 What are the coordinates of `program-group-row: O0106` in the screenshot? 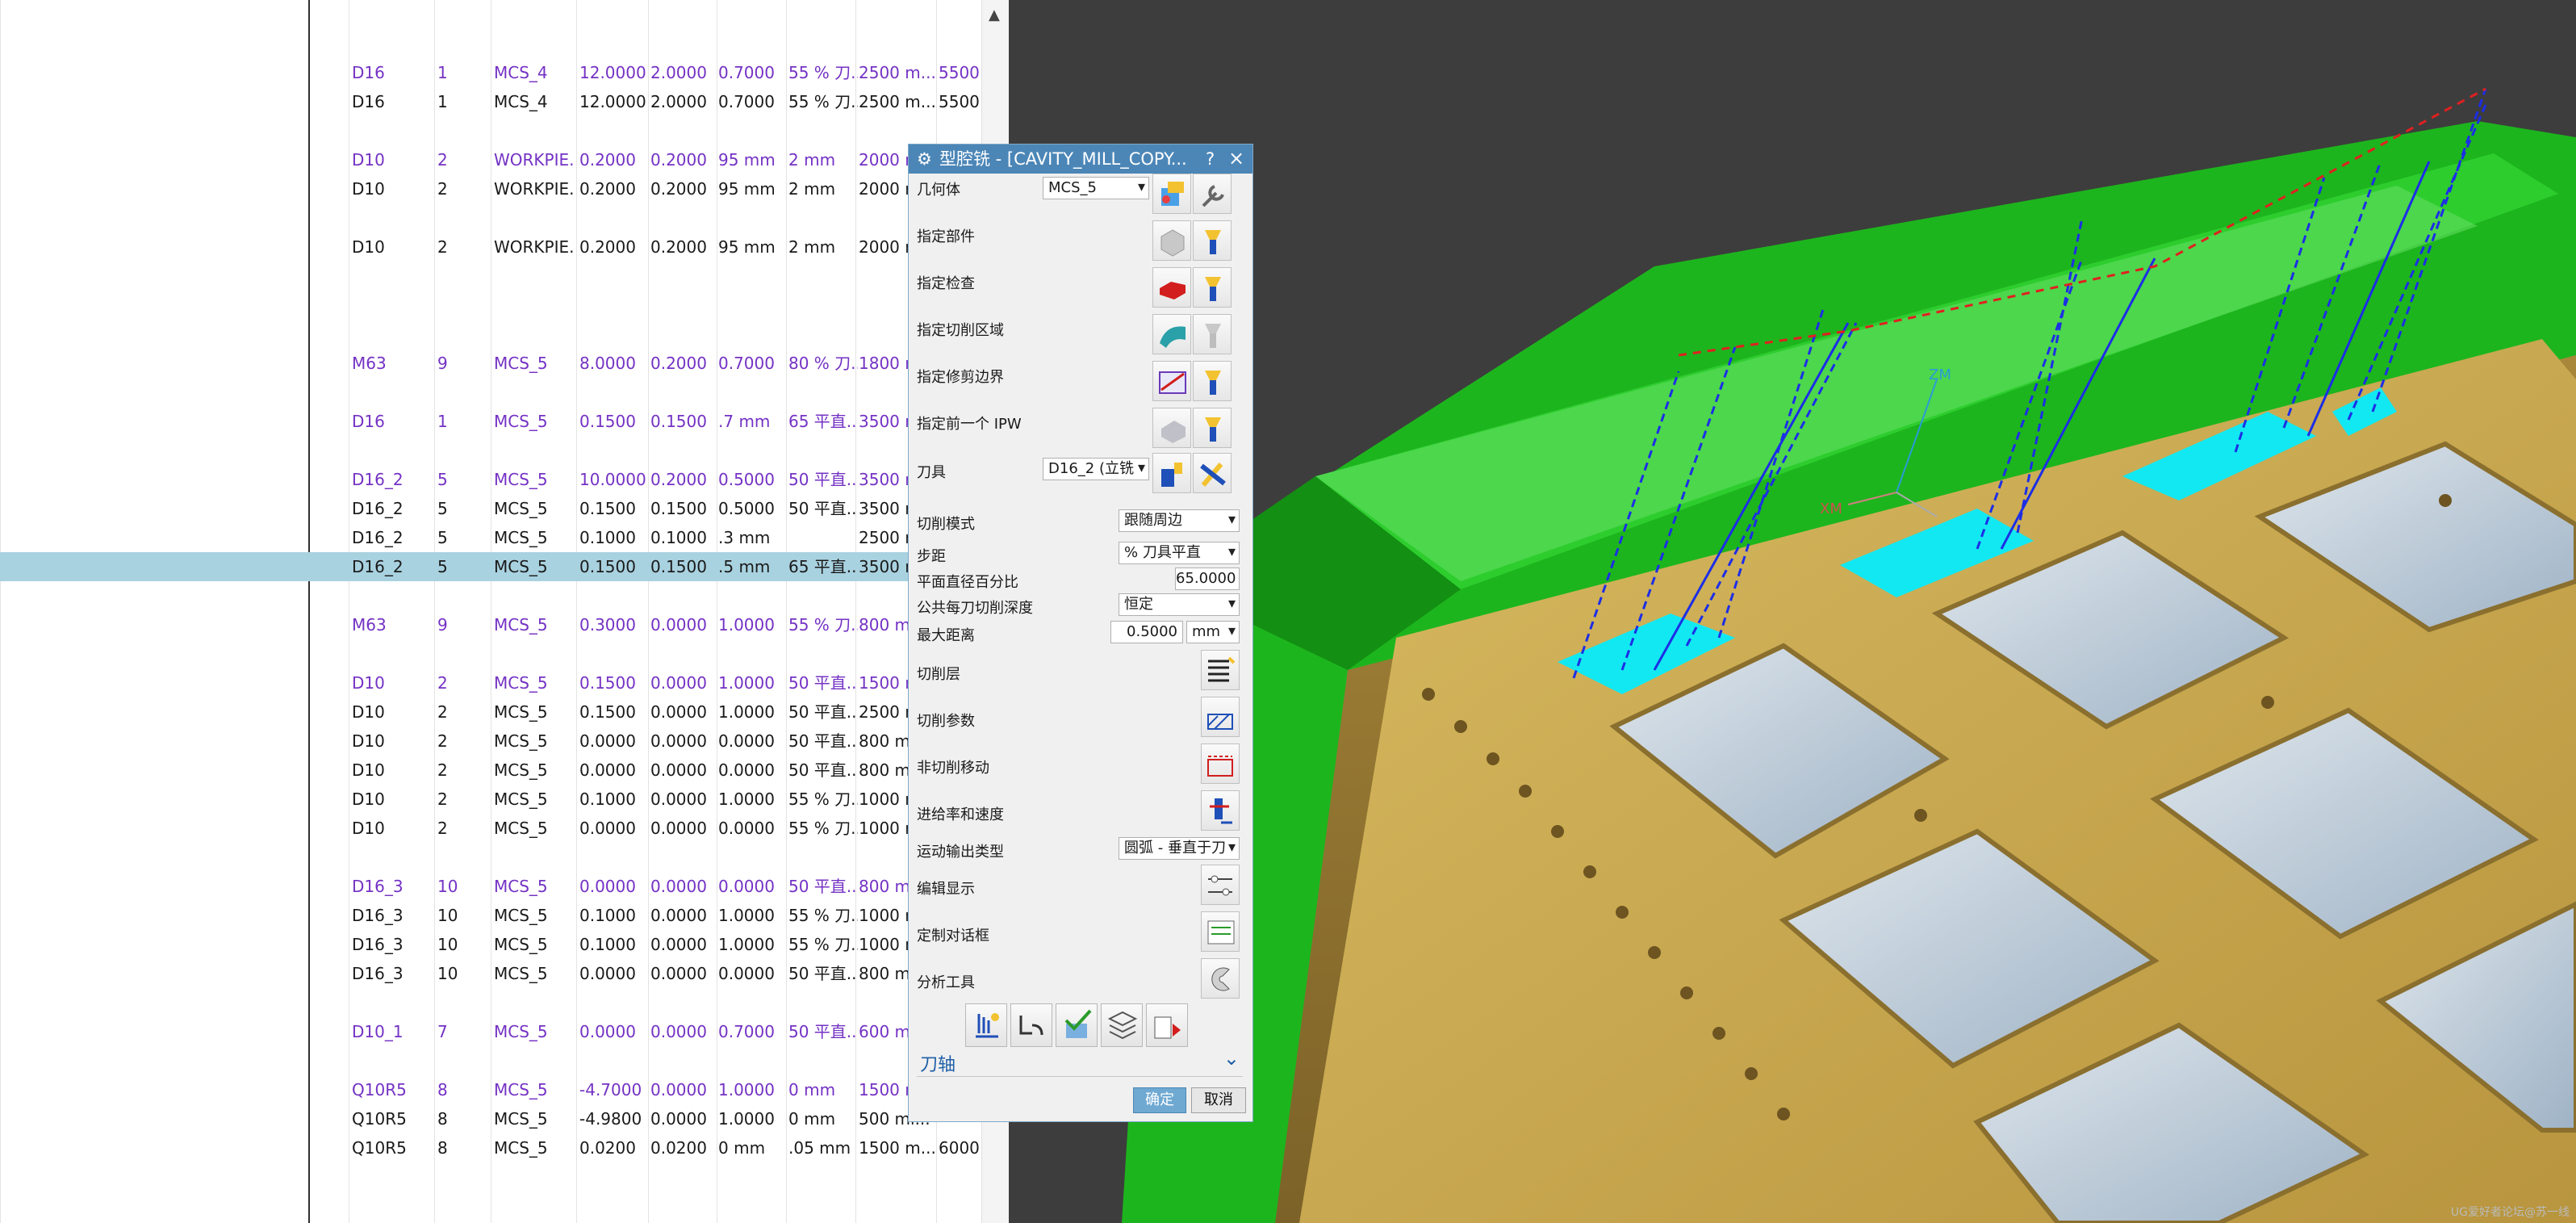 It's located at (490, 857).